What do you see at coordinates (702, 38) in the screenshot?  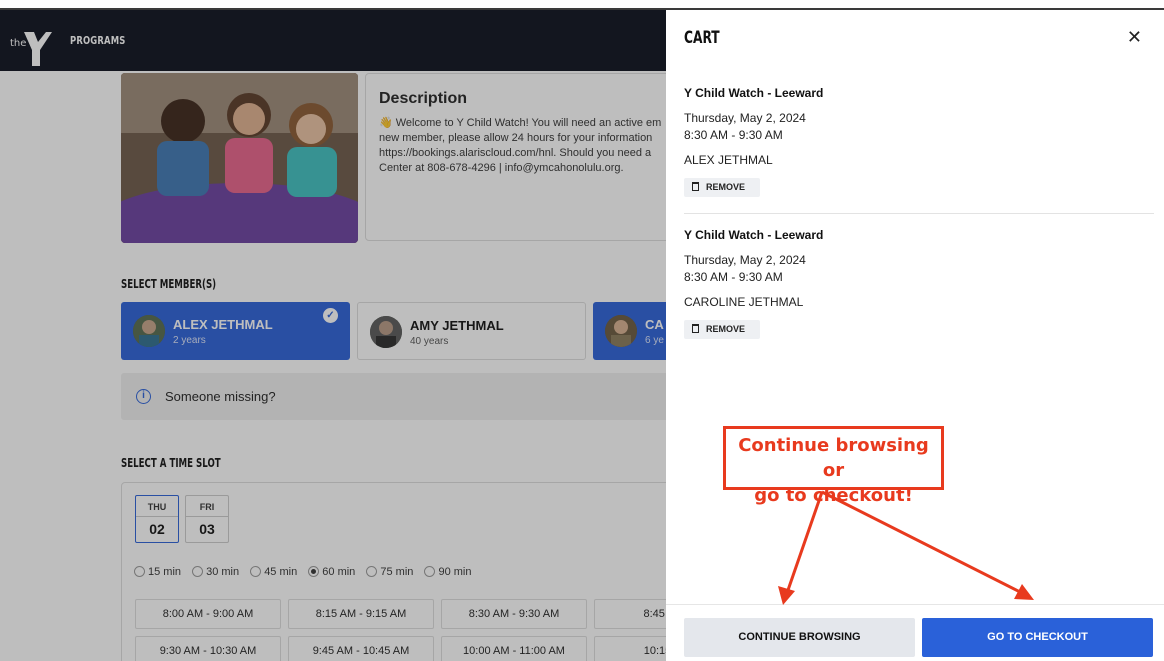 I see `cart-title: CART` at bounding box center [702, 38].